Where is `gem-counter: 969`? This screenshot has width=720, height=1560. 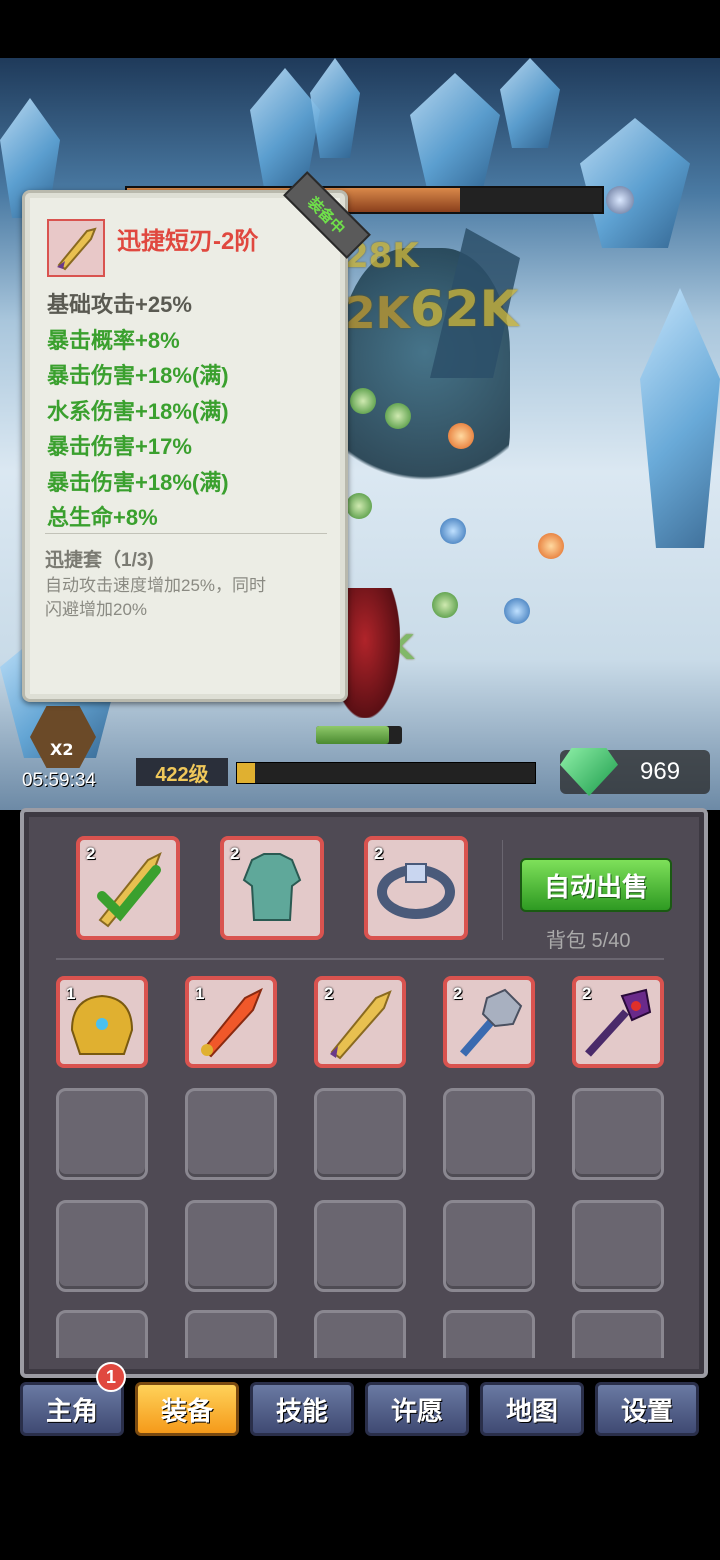 gem-counter: 969 is located at coordinates (635, 772).